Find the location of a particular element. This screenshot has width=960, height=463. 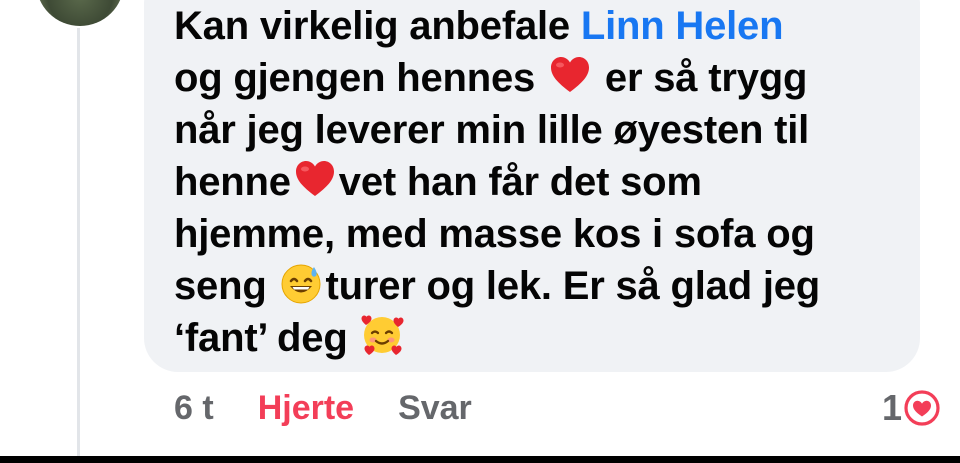

comment-text-segment: seng is located at coordinates (226, 286).